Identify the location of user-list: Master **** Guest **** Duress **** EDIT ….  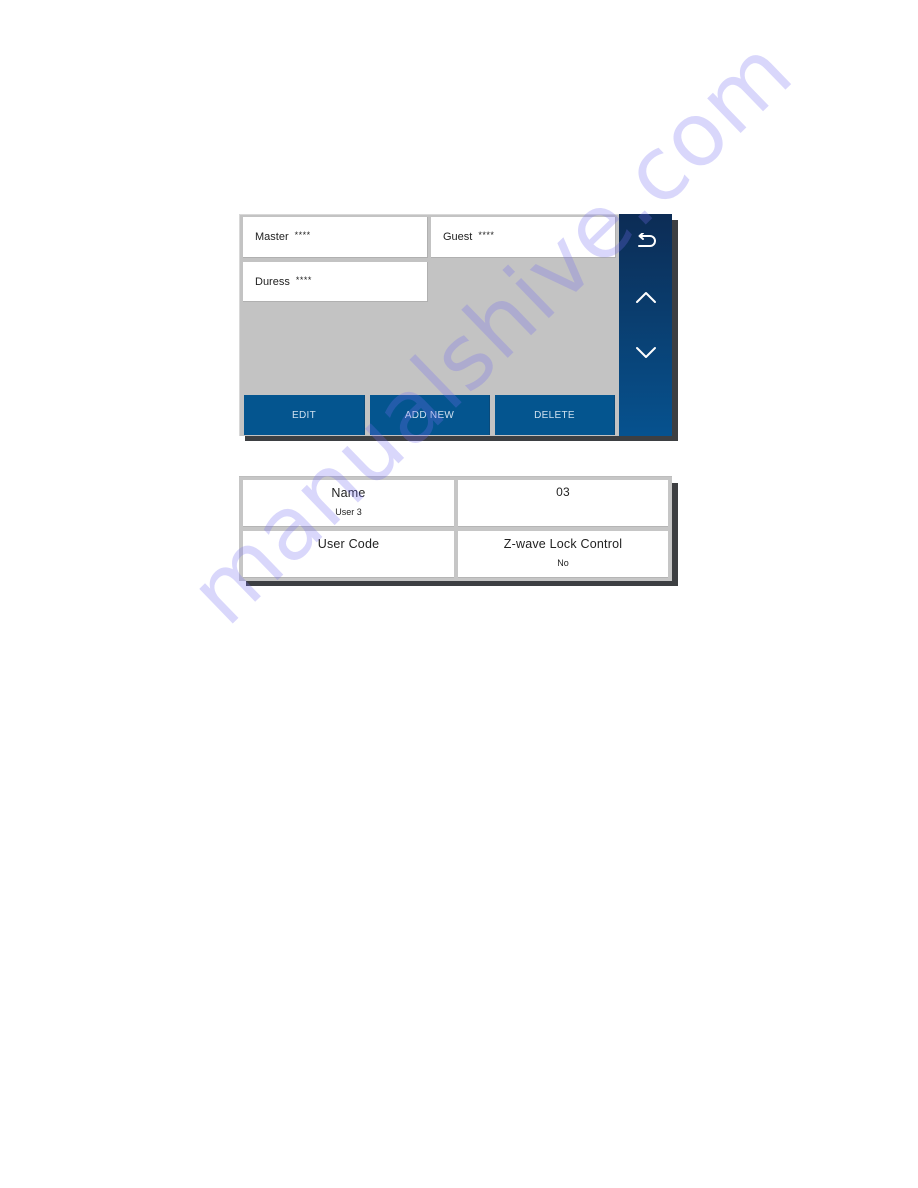
(429, 325).